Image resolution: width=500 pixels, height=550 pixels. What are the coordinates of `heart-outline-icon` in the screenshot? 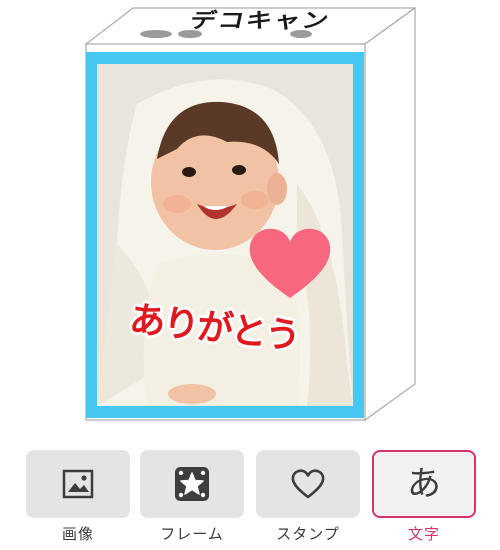 It's located at (308, 484).